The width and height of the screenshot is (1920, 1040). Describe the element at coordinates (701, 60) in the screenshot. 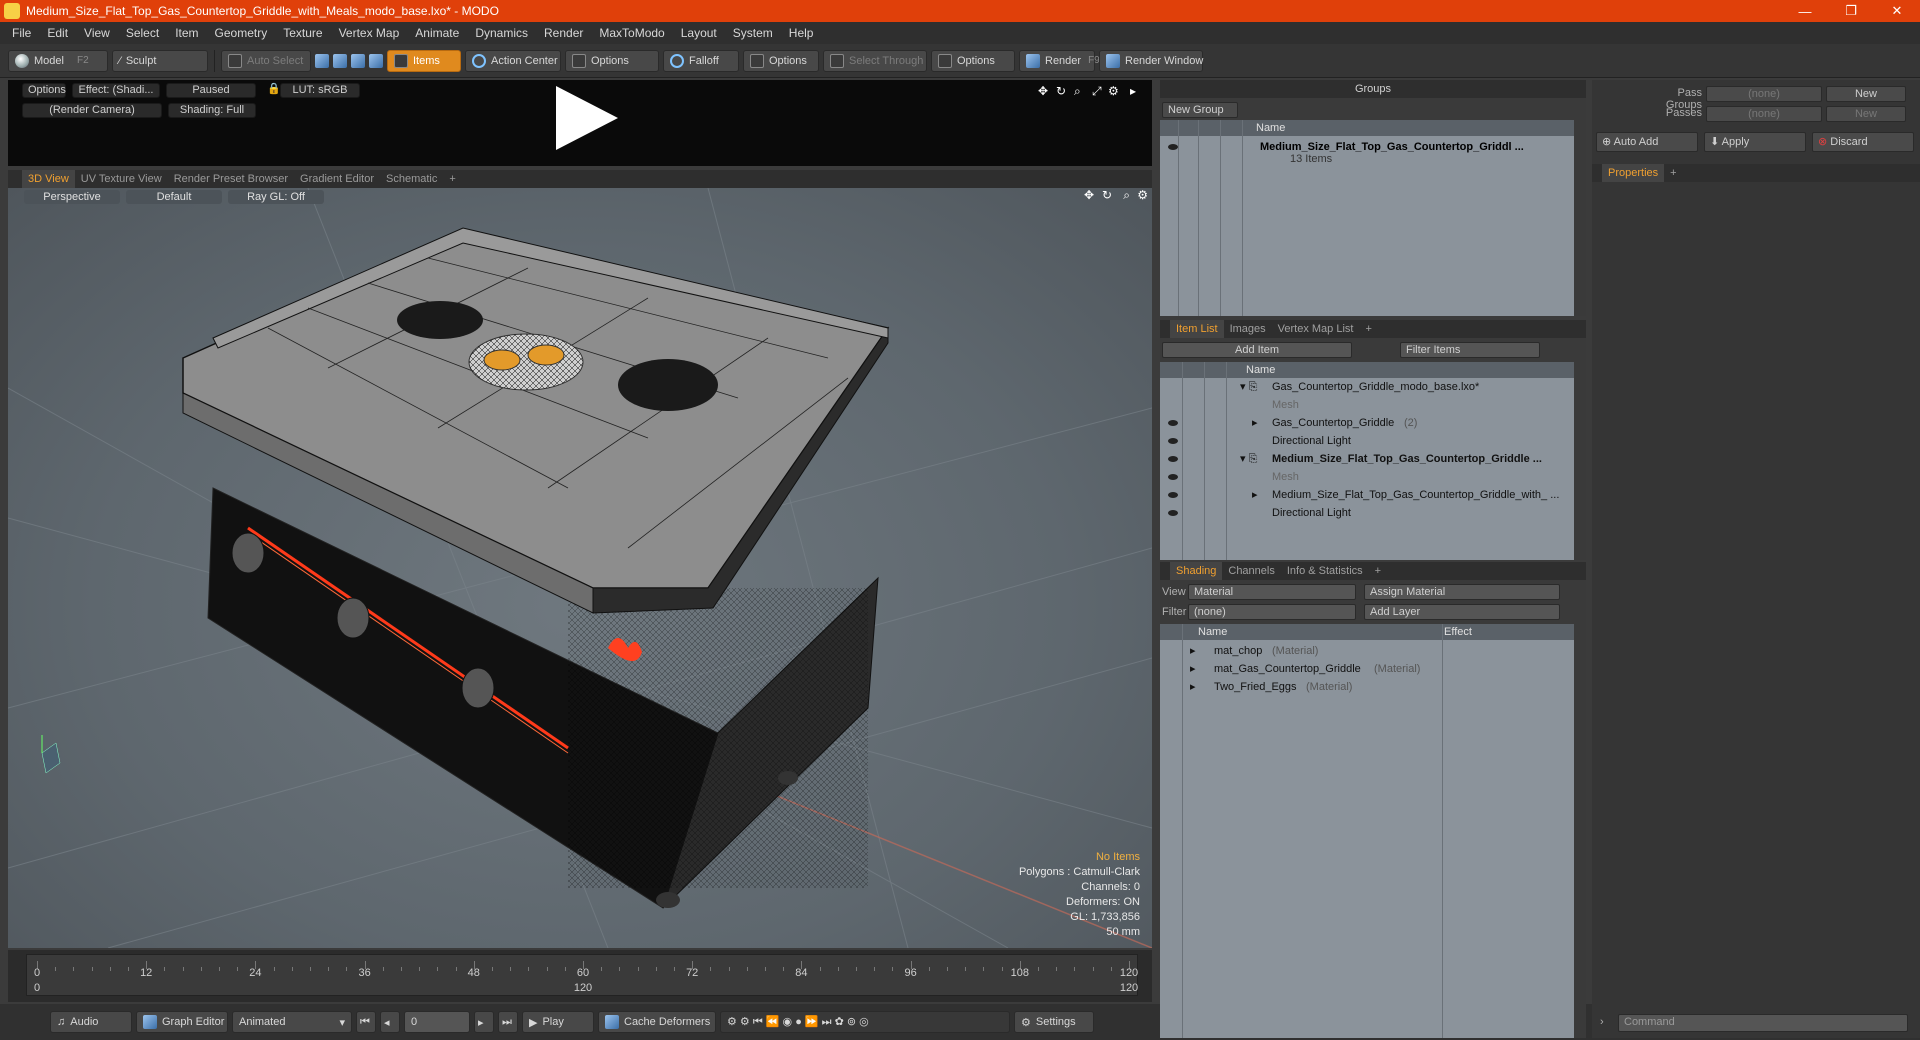

I see `falloff-button: Falloff` at that location.